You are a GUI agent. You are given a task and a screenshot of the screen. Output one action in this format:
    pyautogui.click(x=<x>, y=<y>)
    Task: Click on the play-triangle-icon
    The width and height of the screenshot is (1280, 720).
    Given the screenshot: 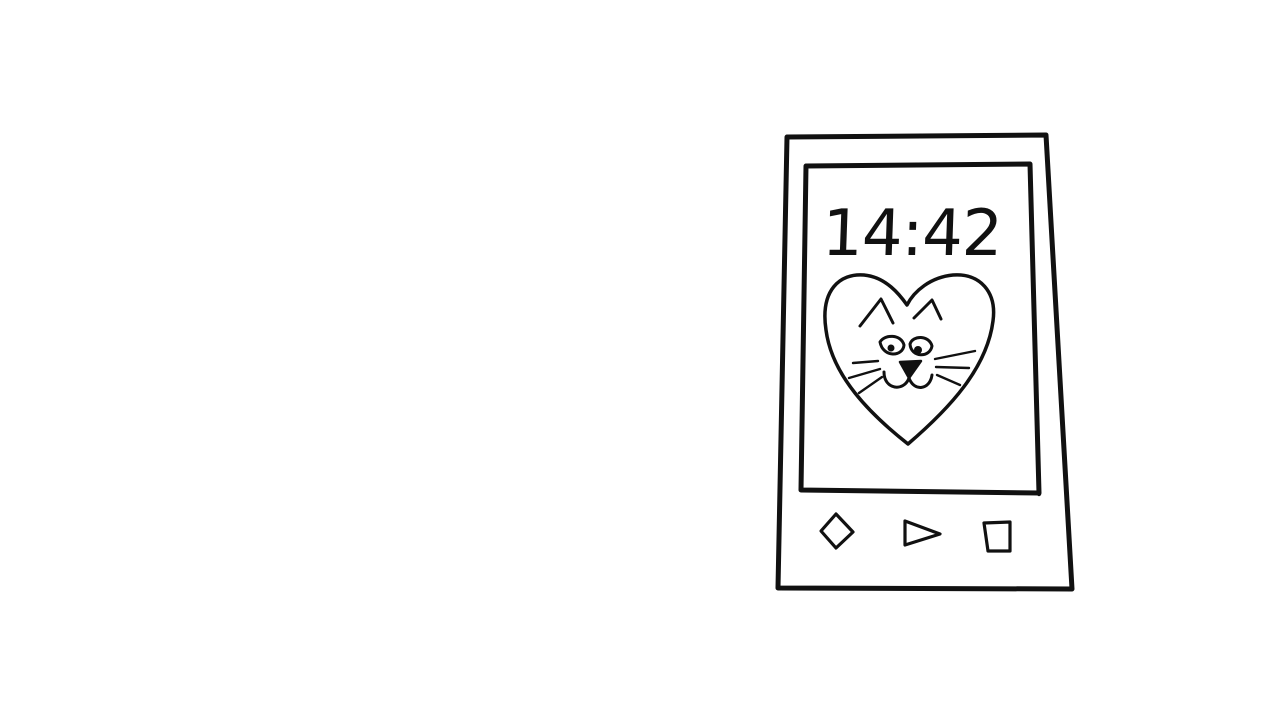 What is the action you would take?
    pyautogui.click(x=922, y=533)
    